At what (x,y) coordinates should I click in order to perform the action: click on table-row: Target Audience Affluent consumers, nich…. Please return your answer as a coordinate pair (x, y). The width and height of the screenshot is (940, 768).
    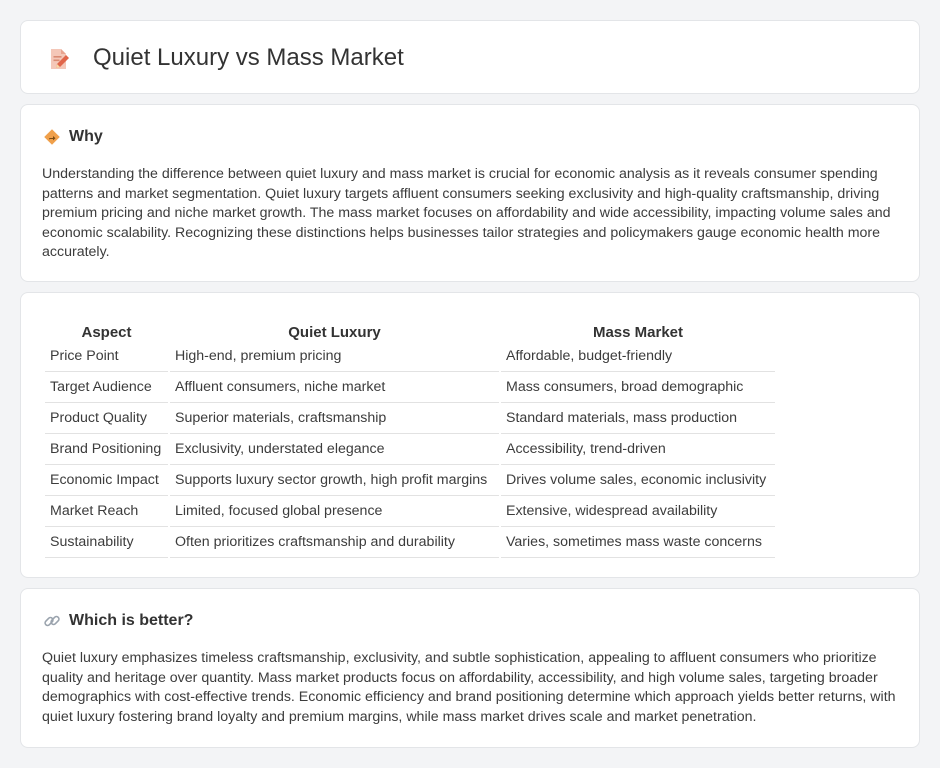
    Looking at the image, I should click on (410, 387).